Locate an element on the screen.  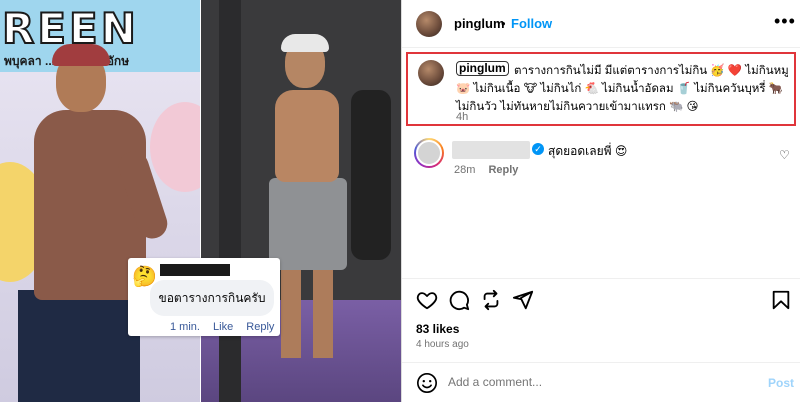
comment-text: สุดยอดเลยพี่ 😍 is located at coordinates (588, 151).